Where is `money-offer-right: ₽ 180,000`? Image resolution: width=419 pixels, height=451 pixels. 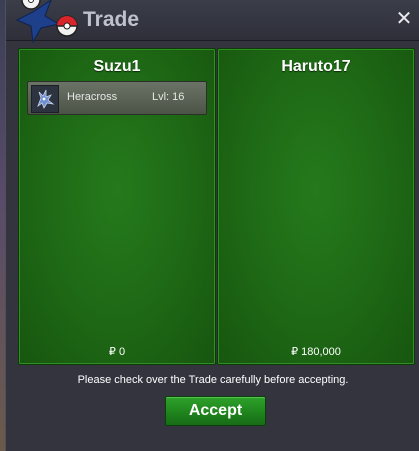
money-offer-right: ₽ 180,000 is located at coordinates (316, 352).